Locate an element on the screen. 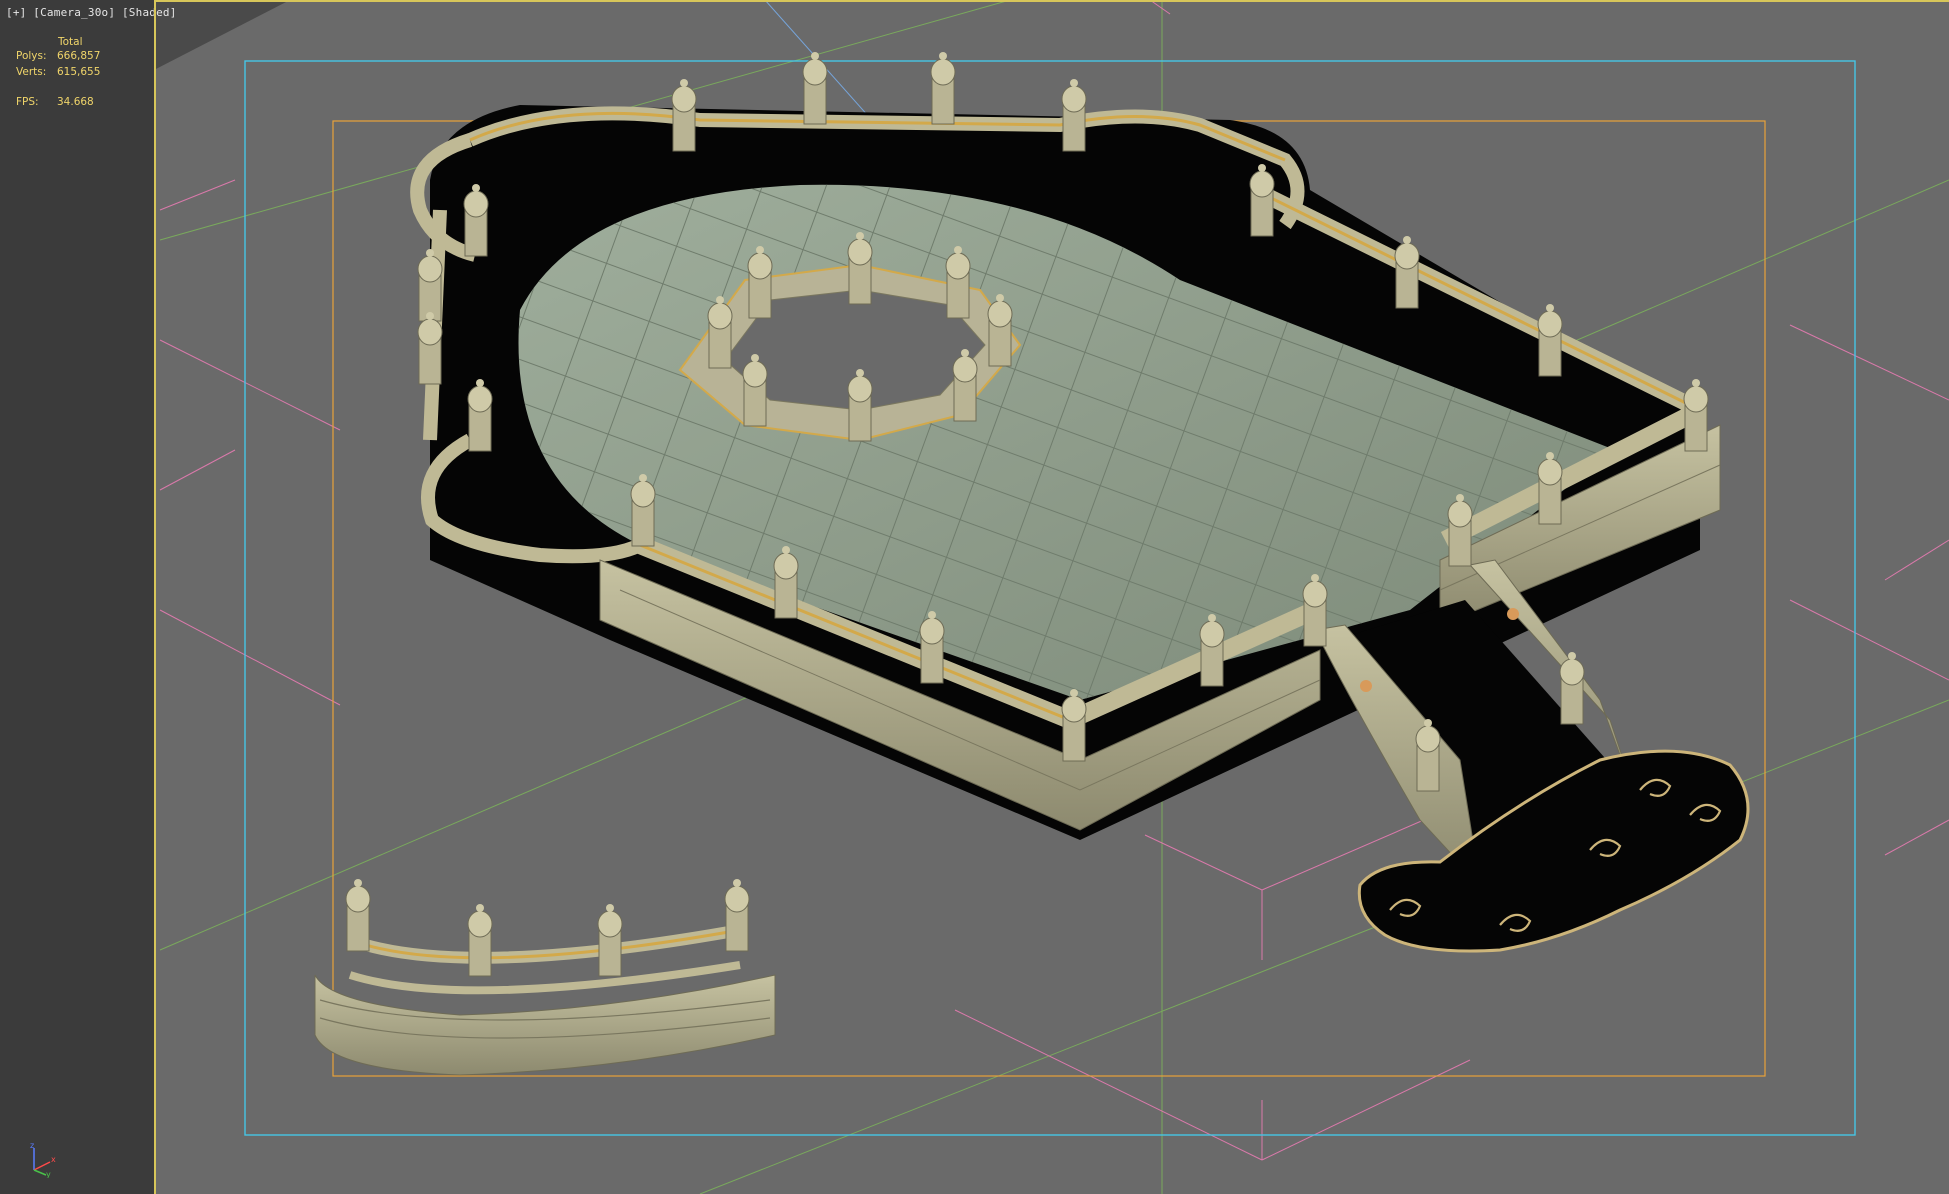 The height and width of the screenshot is (1194, 1949). stats-fps-value: 34.668 is located at coordinates (75, 102).